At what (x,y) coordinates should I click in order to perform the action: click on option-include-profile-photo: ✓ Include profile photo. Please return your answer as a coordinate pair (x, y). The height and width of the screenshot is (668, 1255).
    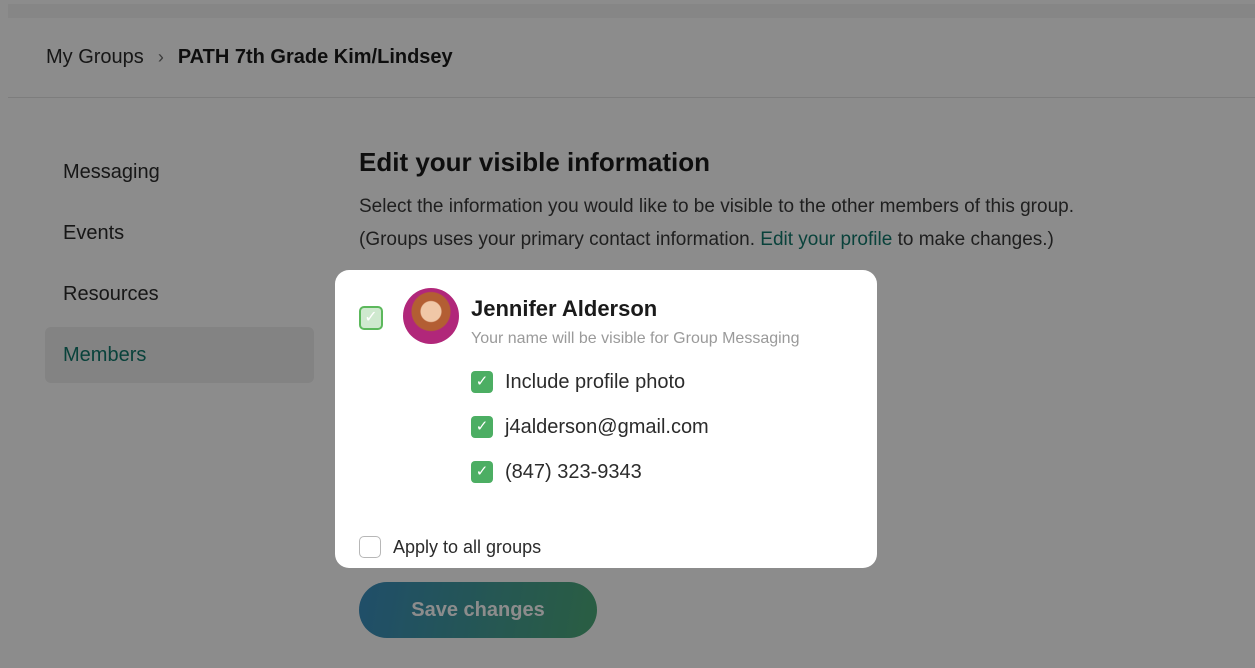
    Looking at the image, I should click on (578, 382).